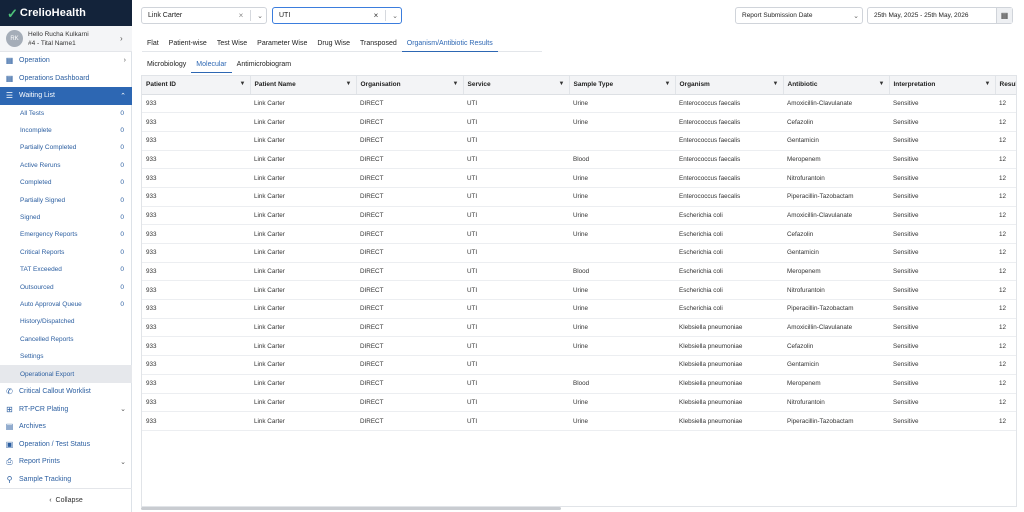 The height and width of the screenshot is (512, 1024). What do you see at coordinates (66, 392) in the screenshot?
I see `nav-critical-callout: ✆ Critical Callout Worklist` at bounding box center [66, 392].